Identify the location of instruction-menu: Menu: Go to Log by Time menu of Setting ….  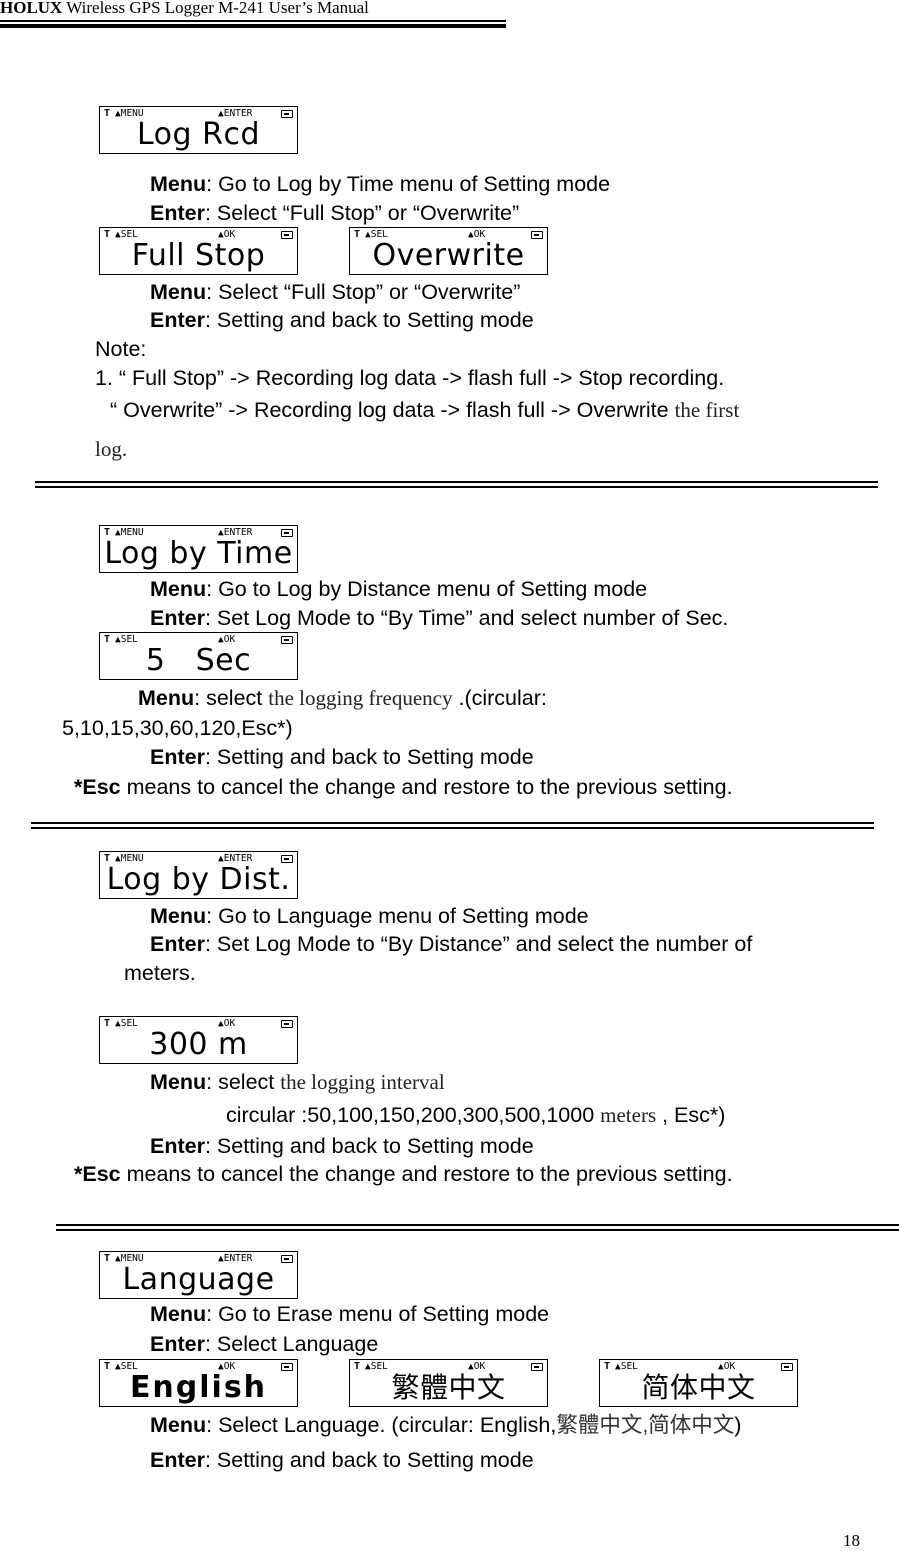
(380, 184).